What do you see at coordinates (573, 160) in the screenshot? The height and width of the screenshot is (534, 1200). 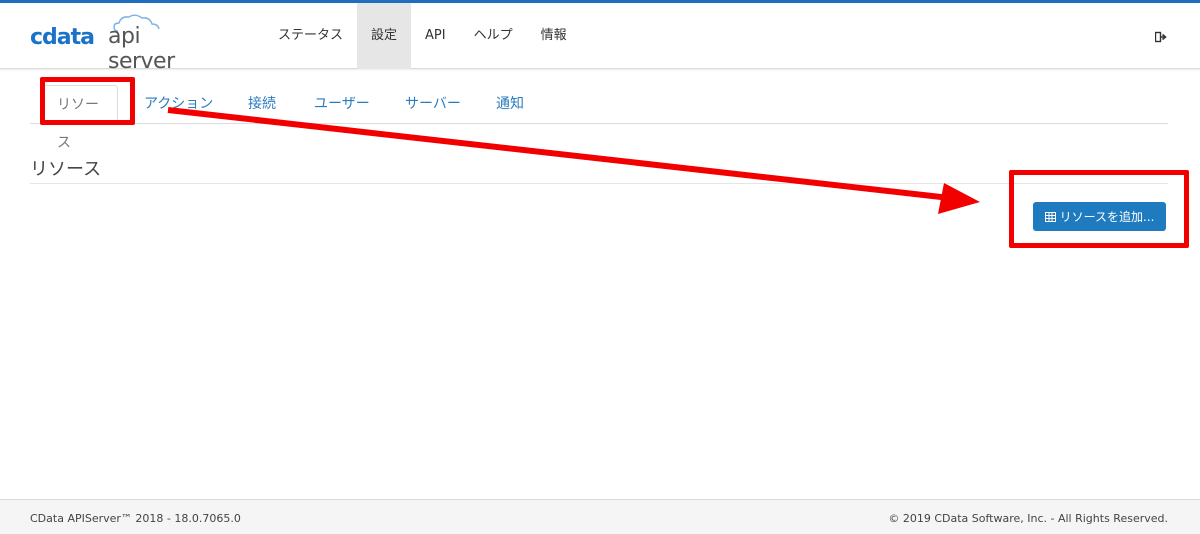 I see `annotation-arrow` at bounding box center [573, 160].